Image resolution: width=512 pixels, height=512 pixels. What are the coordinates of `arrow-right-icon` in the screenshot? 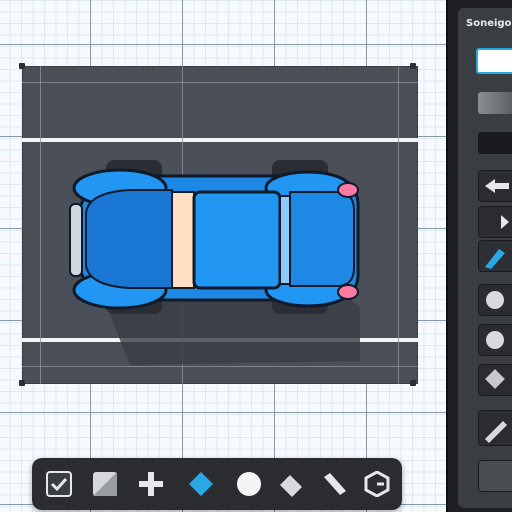 It's located at (505, 222).